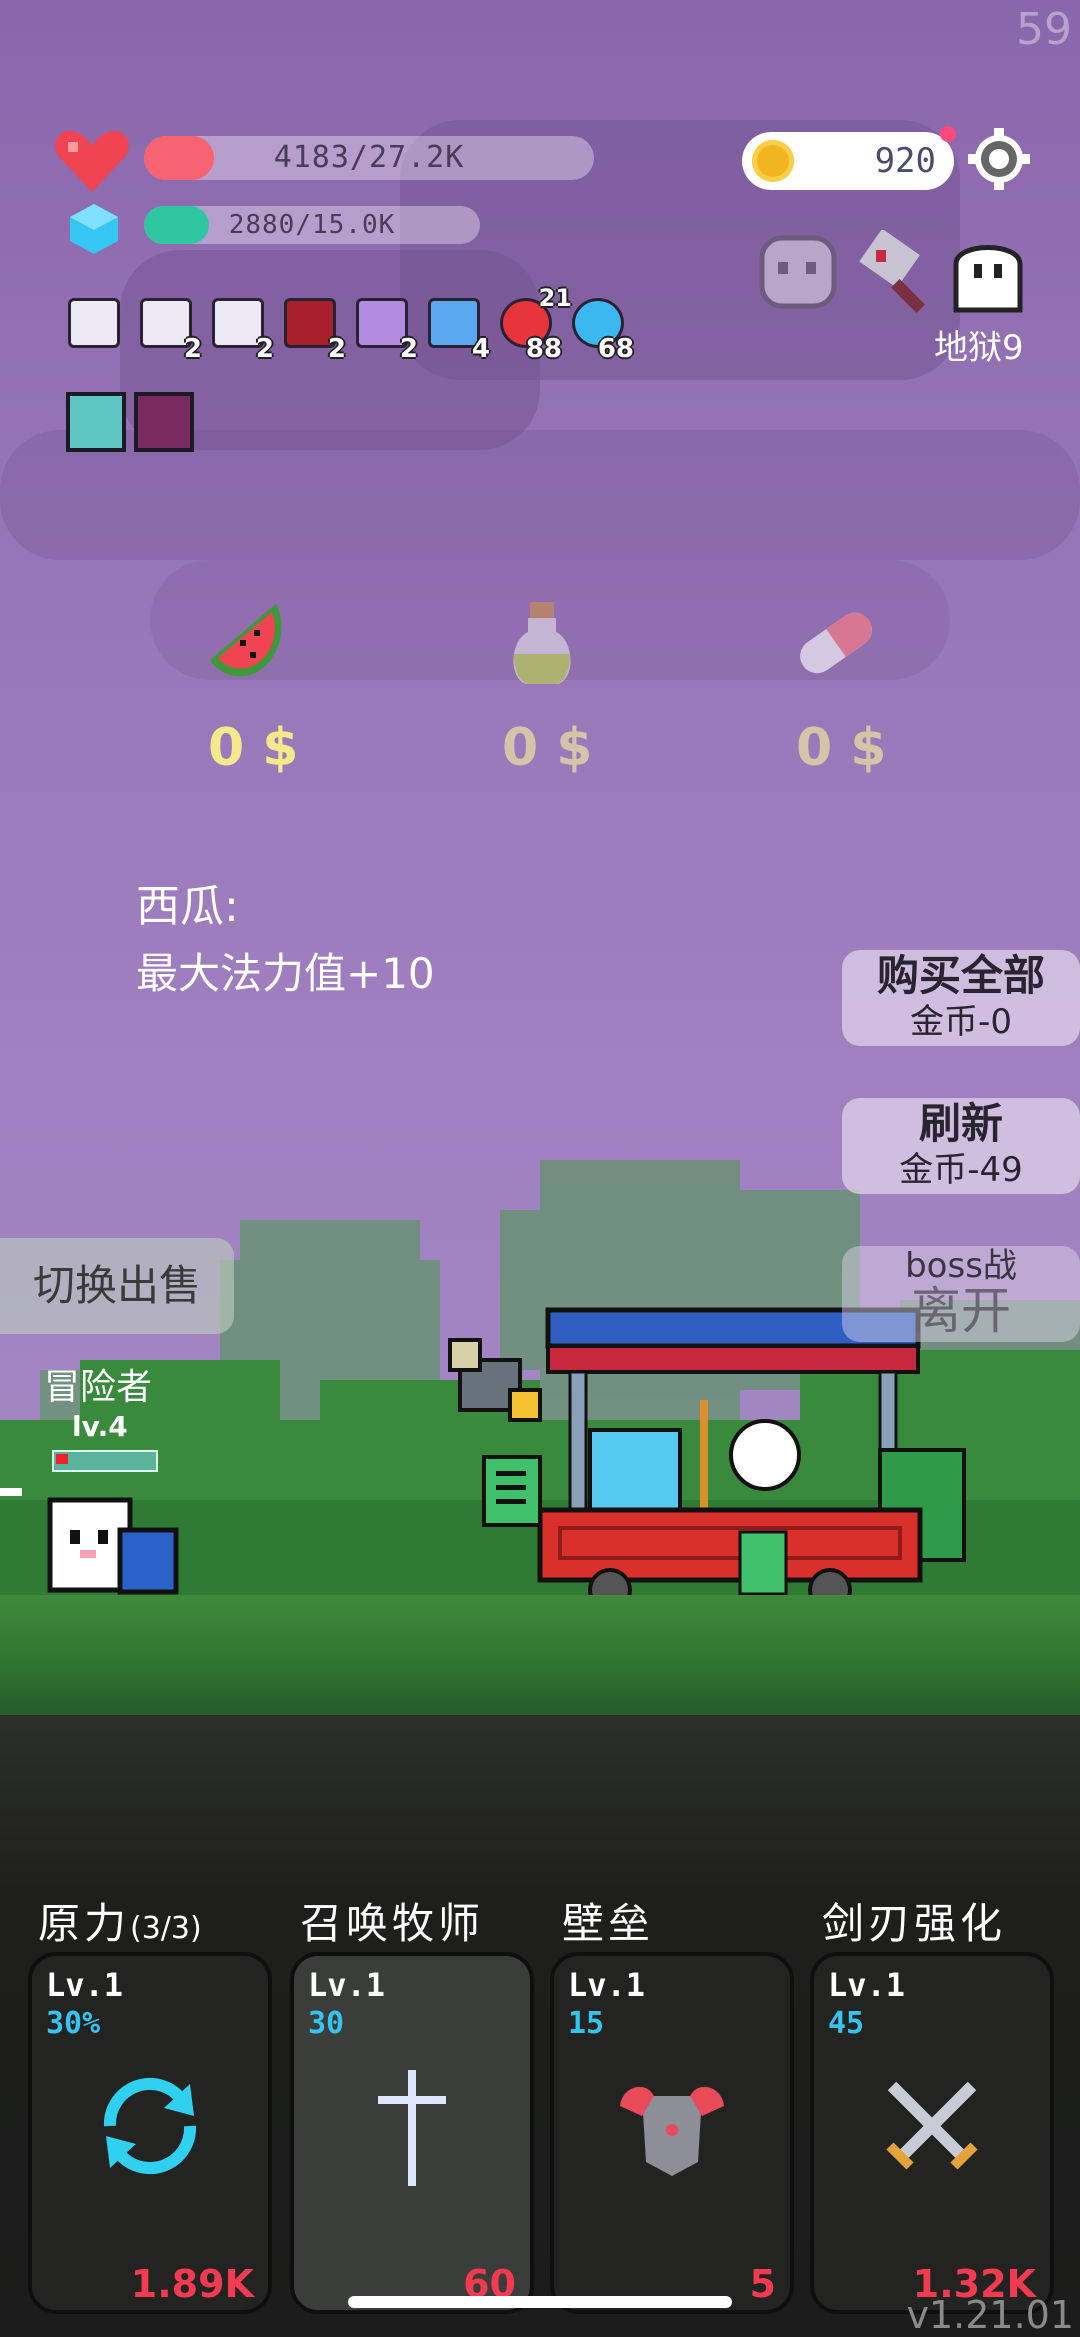  What do you see at coordinates (459, 331) in the screenshot?
I see `star-card-icon: 4` at bounding box center [459, 331].